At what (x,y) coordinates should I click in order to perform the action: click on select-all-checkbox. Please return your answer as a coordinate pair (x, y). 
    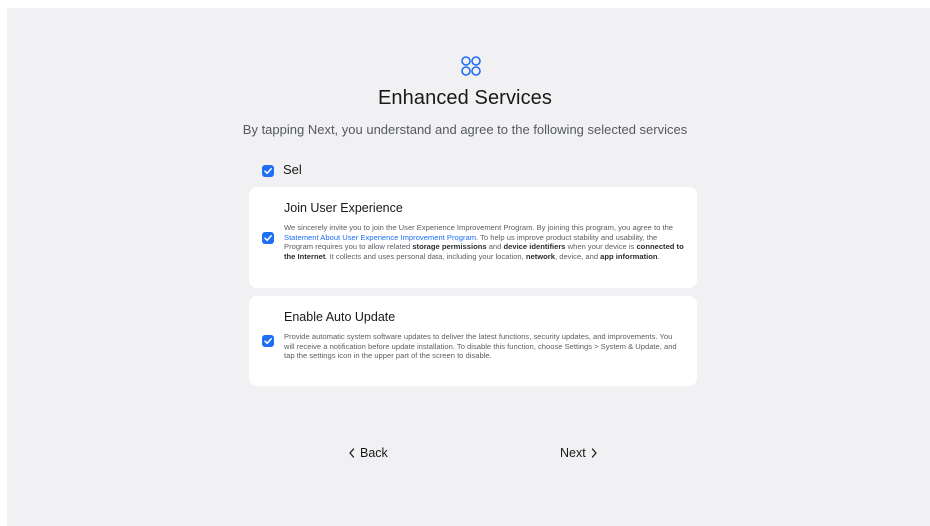
    Looking at the image, I should click on (268, 171).